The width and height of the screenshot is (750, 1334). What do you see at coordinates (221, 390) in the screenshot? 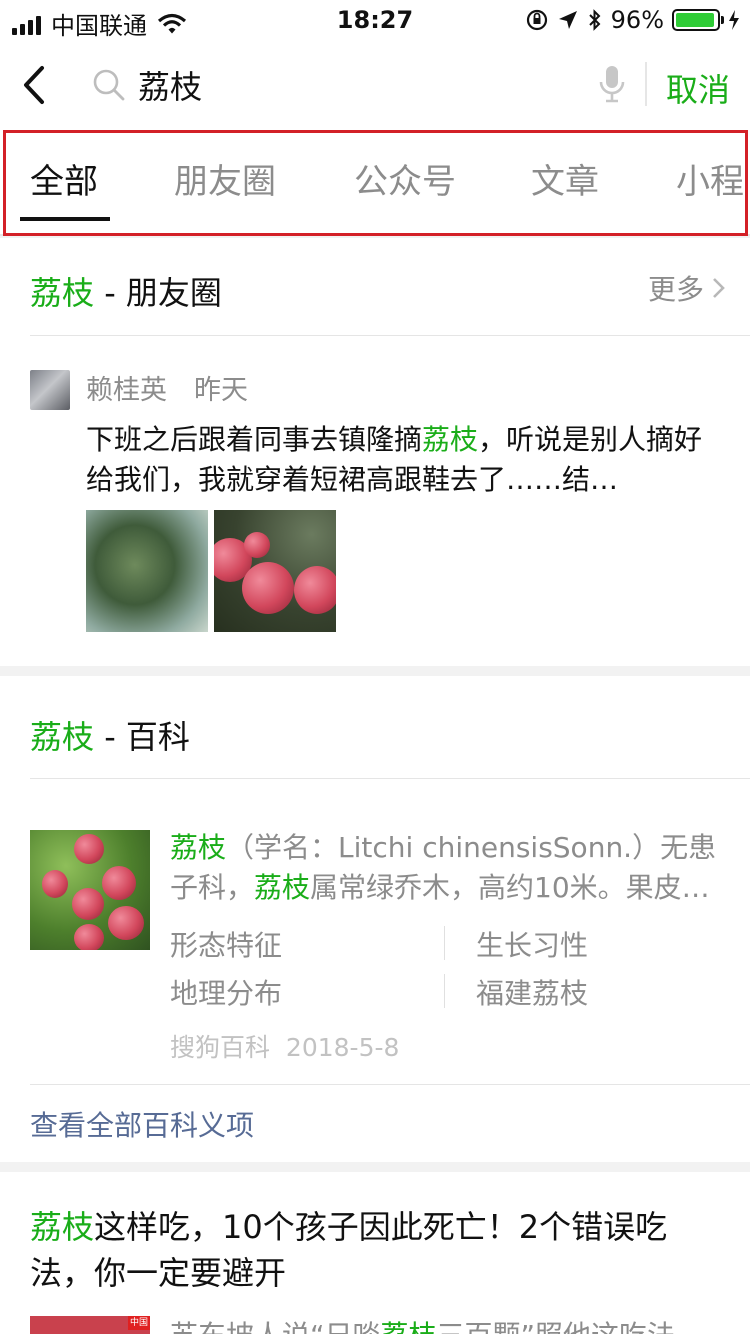
I see `post-time: 昨天` at bounding box center [221, 390].